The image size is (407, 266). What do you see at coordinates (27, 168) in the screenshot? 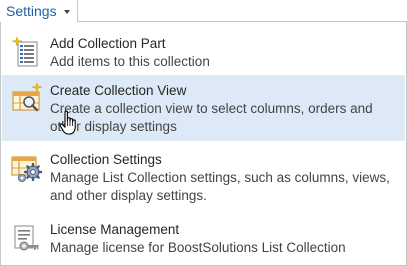
I see `grid-gear-icon` at bounding box center [27, 168].